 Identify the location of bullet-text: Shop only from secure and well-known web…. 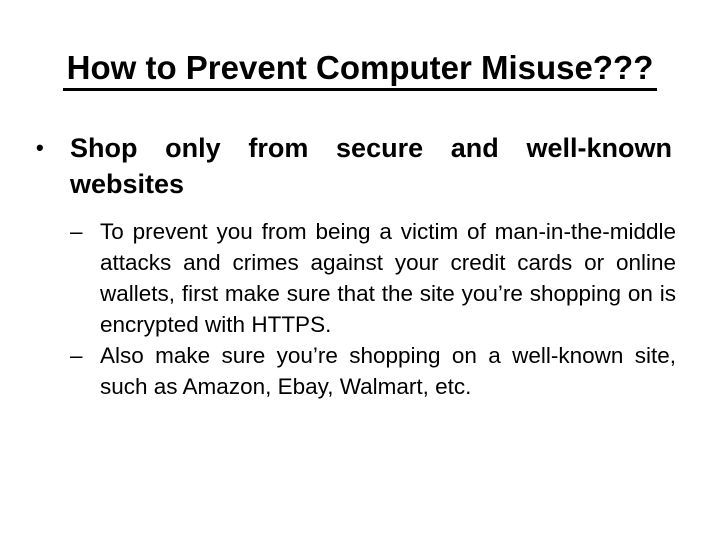
(371, 166).